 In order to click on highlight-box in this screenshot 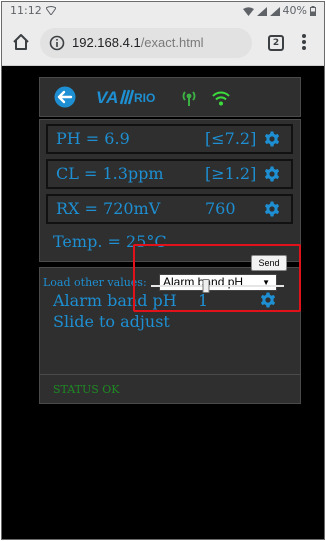, I will do `click(217, 278)`.